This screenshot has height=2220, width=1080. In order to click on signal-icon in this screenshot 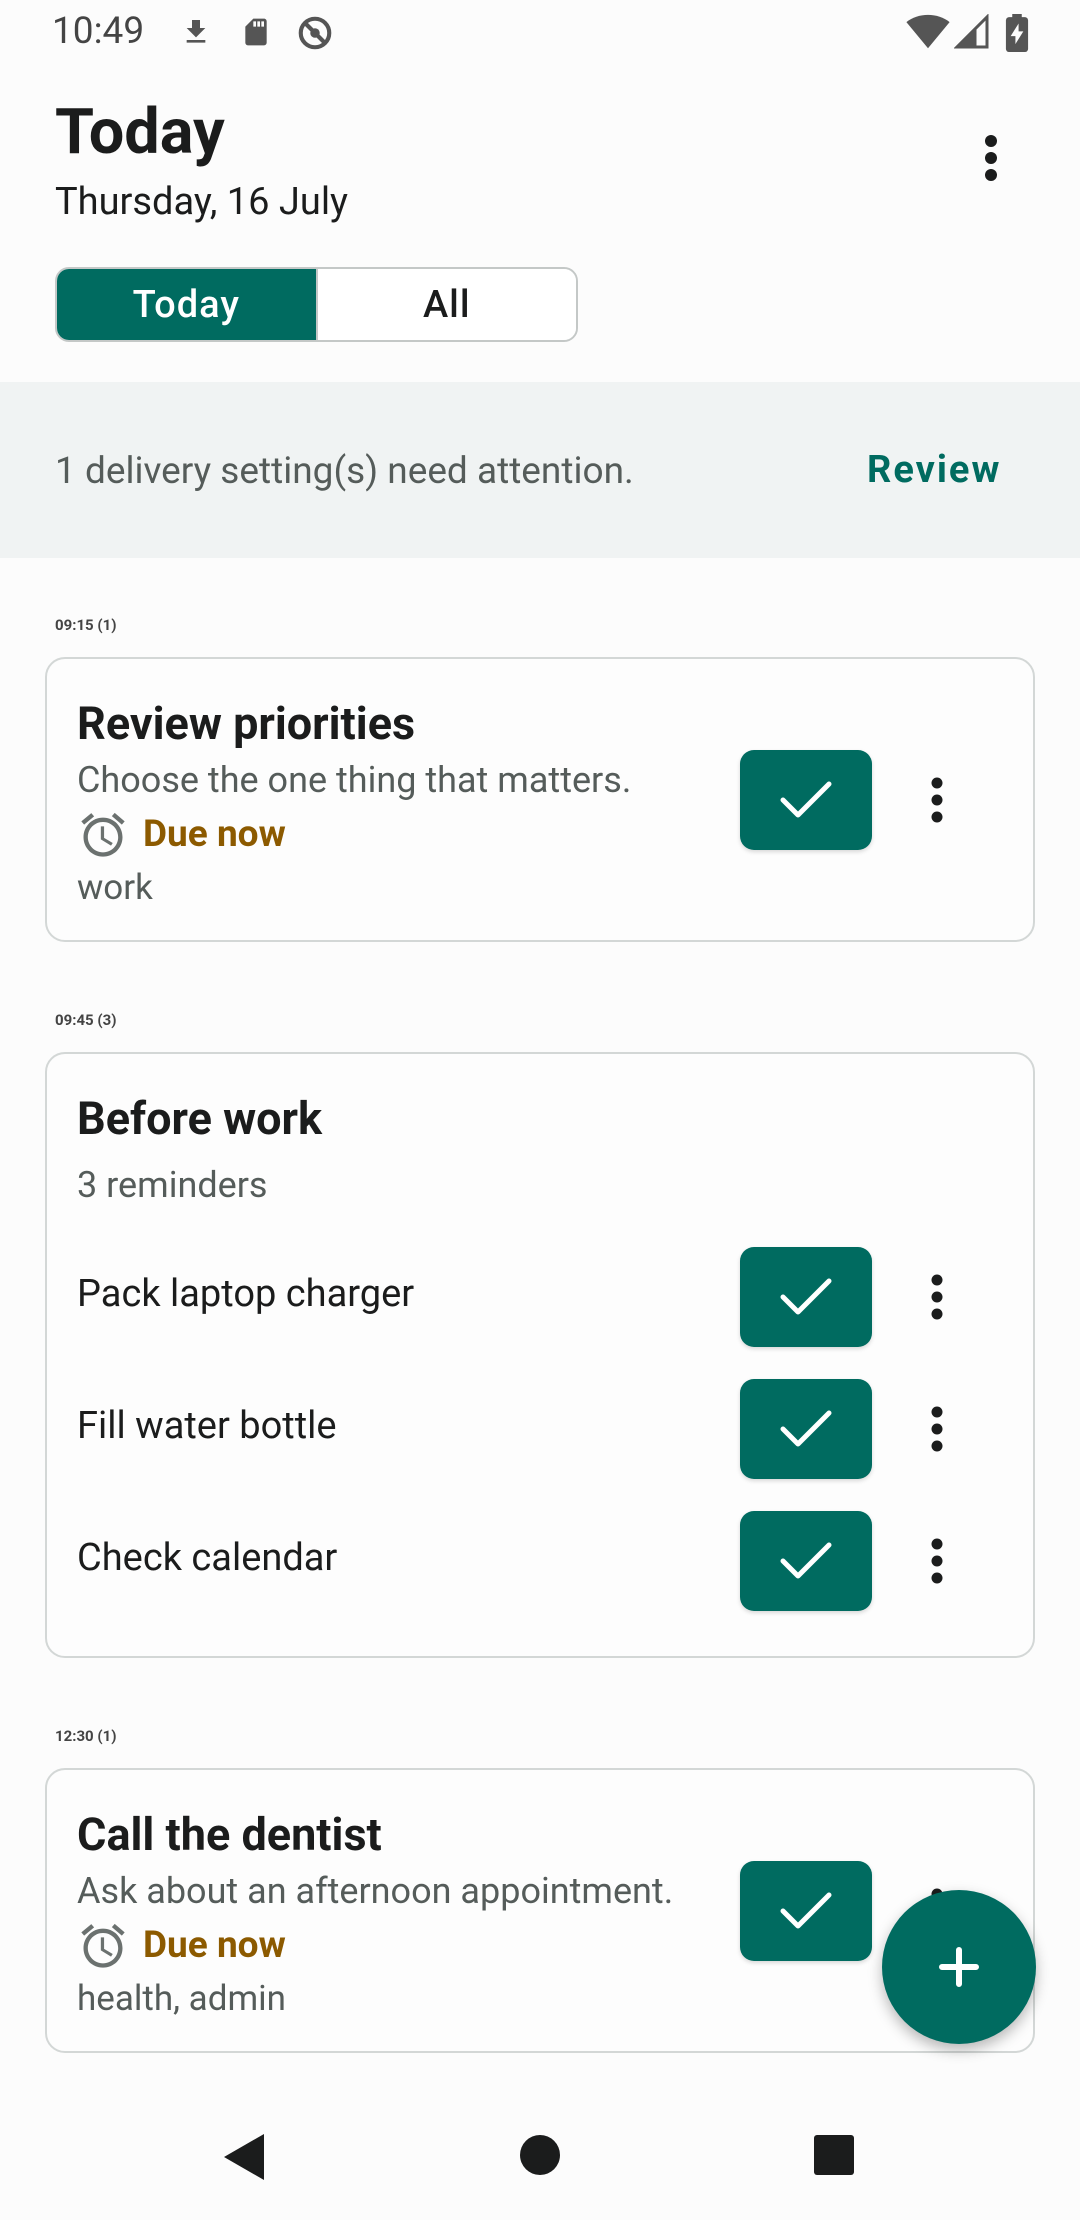, I will do `click(972, 32)`.